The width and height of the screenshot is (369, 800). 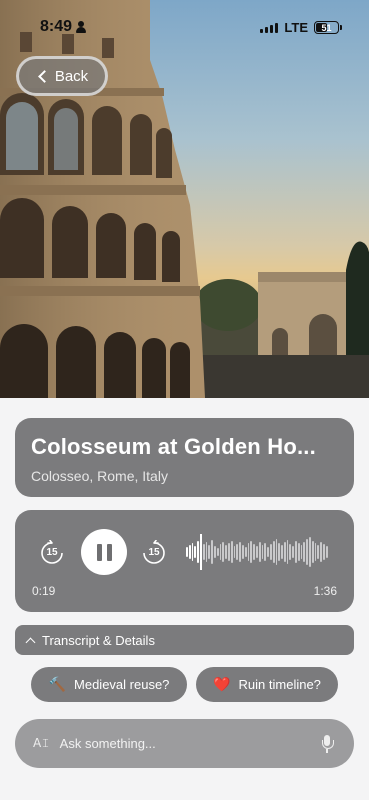 What do you see at coordinates (327, 751) in the screenshot?
I see `microphone-stem` at bounding box center [327, 751].